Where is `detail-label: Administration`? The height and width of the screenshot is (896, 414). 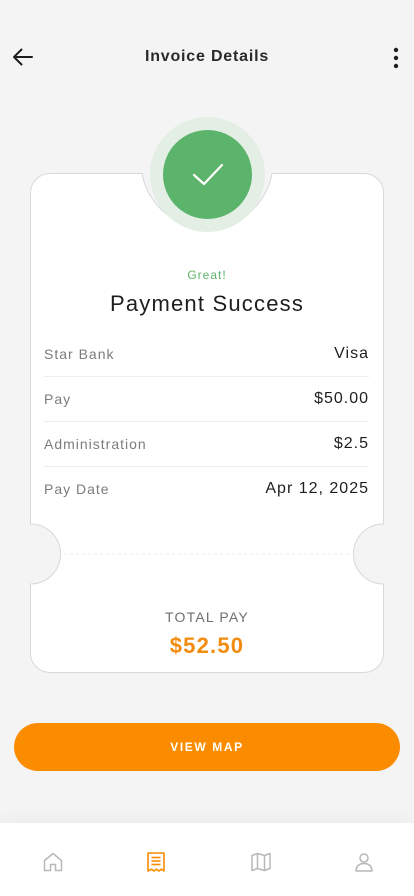
detail-label: Administration is located at coordinates (95, 444).